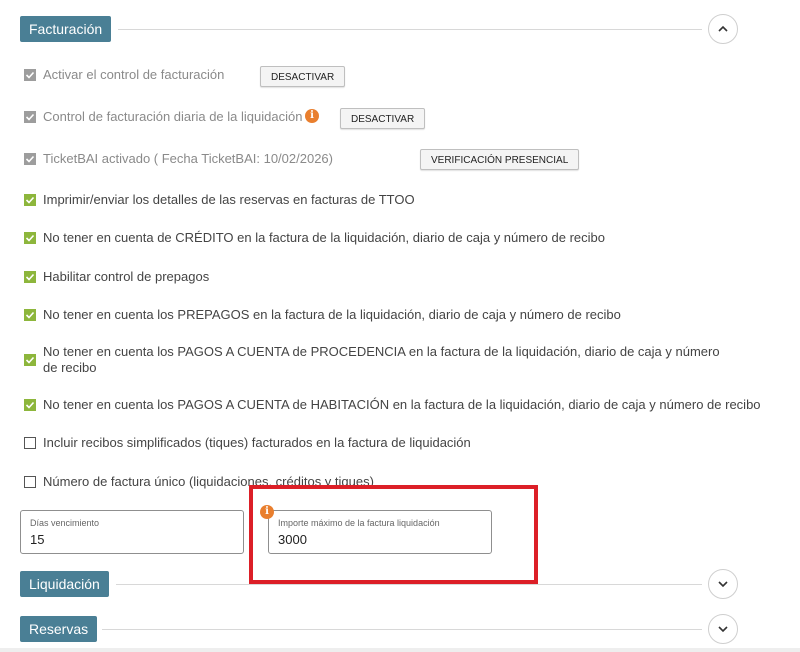 This screenshot has width=800, height=652. Describe the element at coordinates (132, 532) in the screenshot. I see `dias-vencimiento-field: Días vencimiento 15` at that location.